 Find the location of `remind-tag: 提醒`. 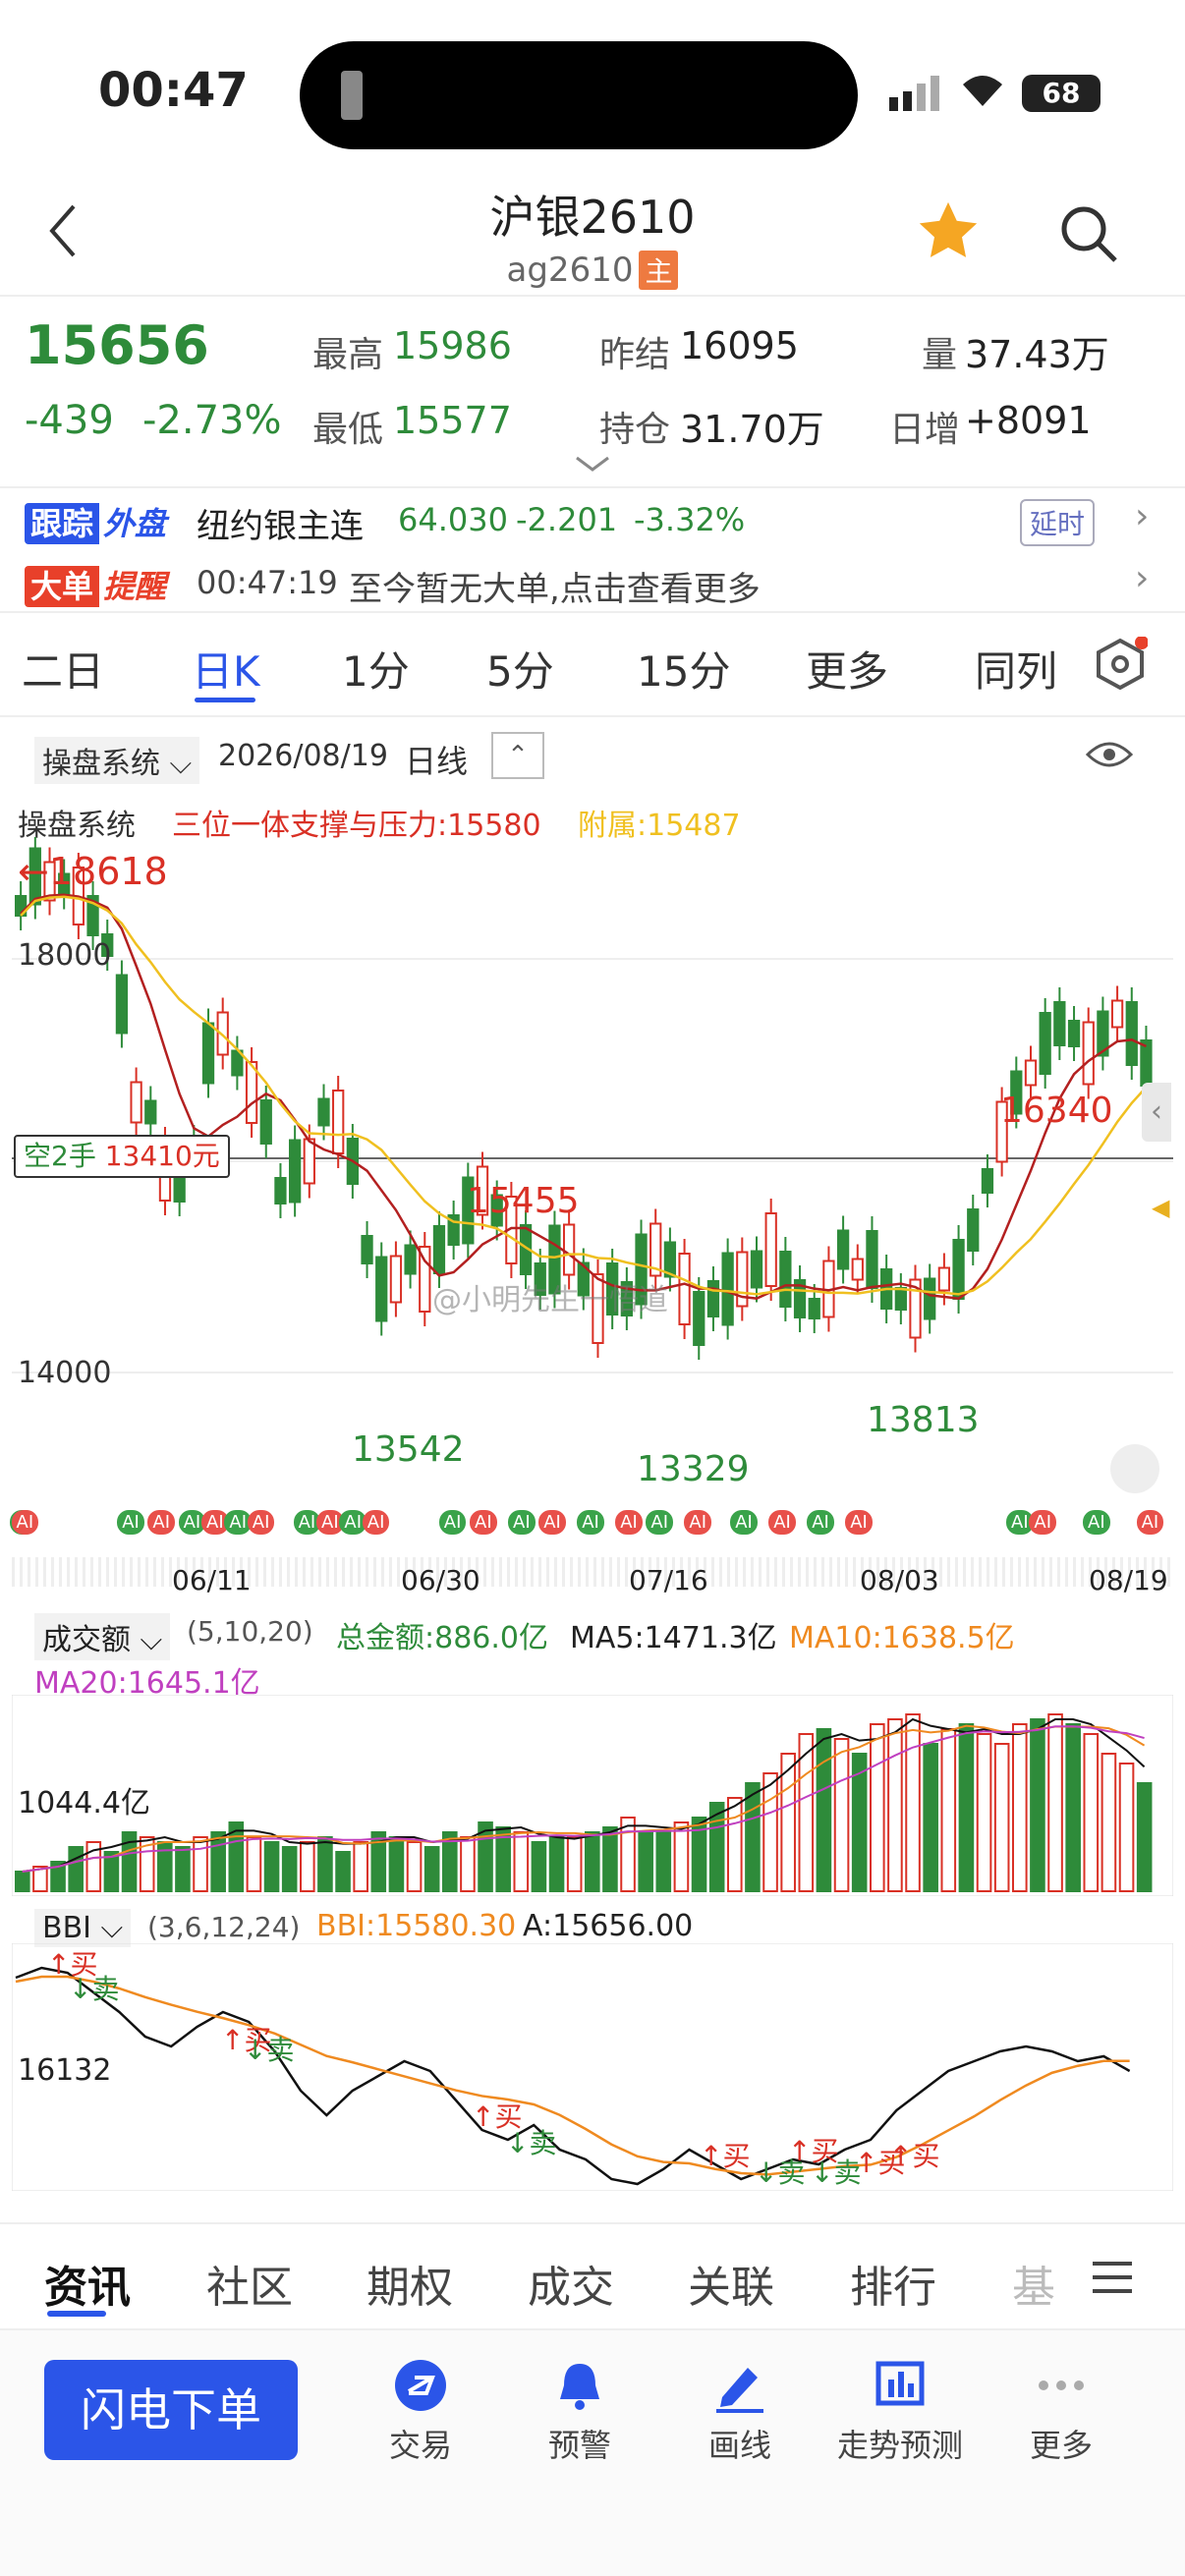

remind-tag: 提醒 is located at coordinates (135, 586).